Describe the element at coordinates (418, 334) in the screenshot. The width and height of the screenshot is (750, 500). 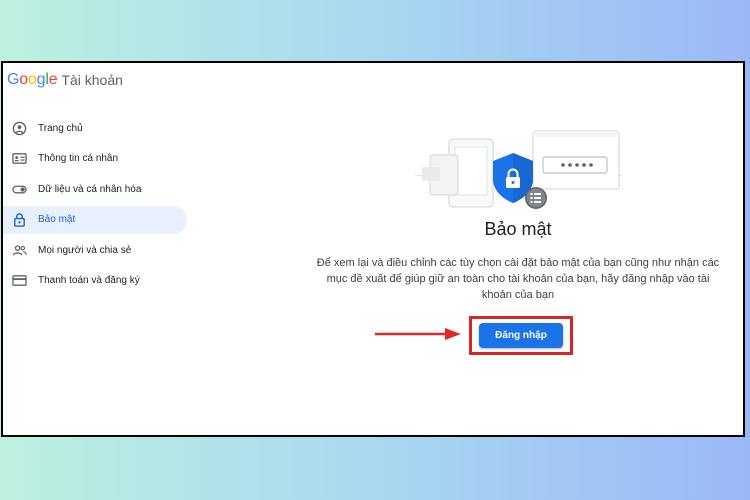
I see `pointer-arrow-icon` at that location.